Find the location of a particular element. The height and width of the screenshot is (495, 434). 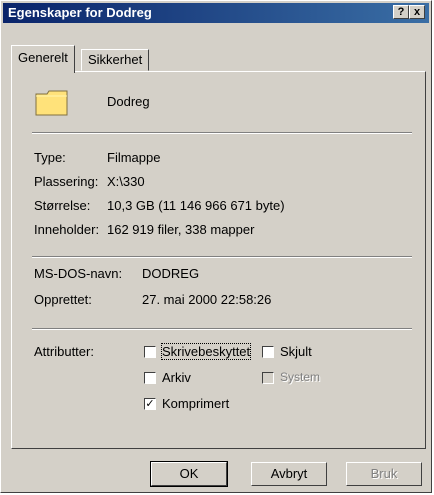

system-label: System is located at coordinates (300, 377).